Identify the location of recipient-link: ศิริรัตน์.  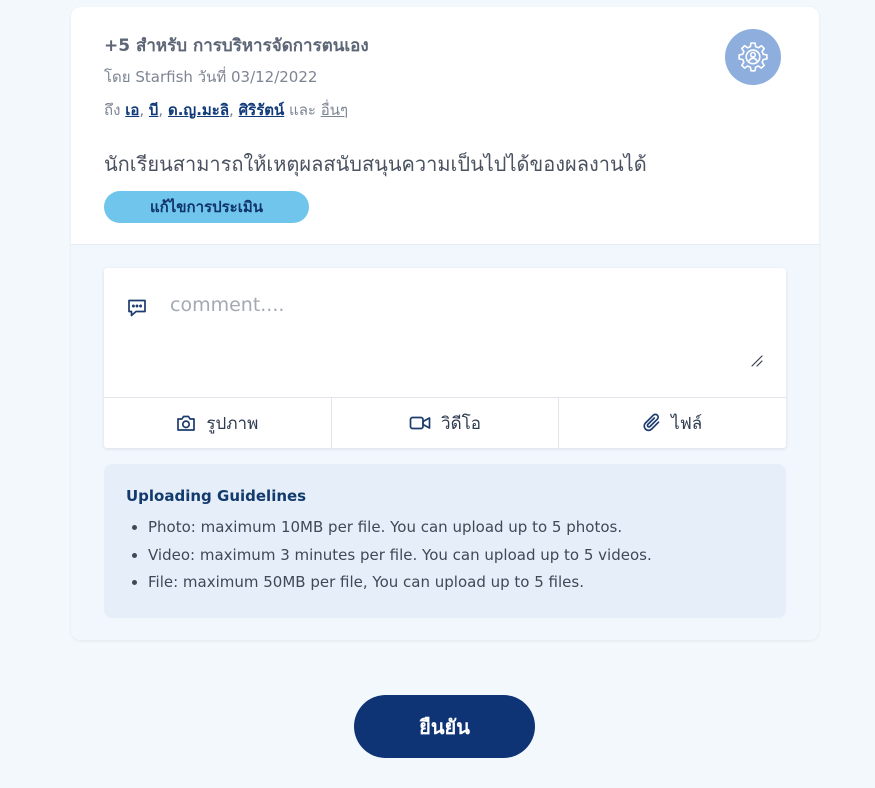
(262, 110).